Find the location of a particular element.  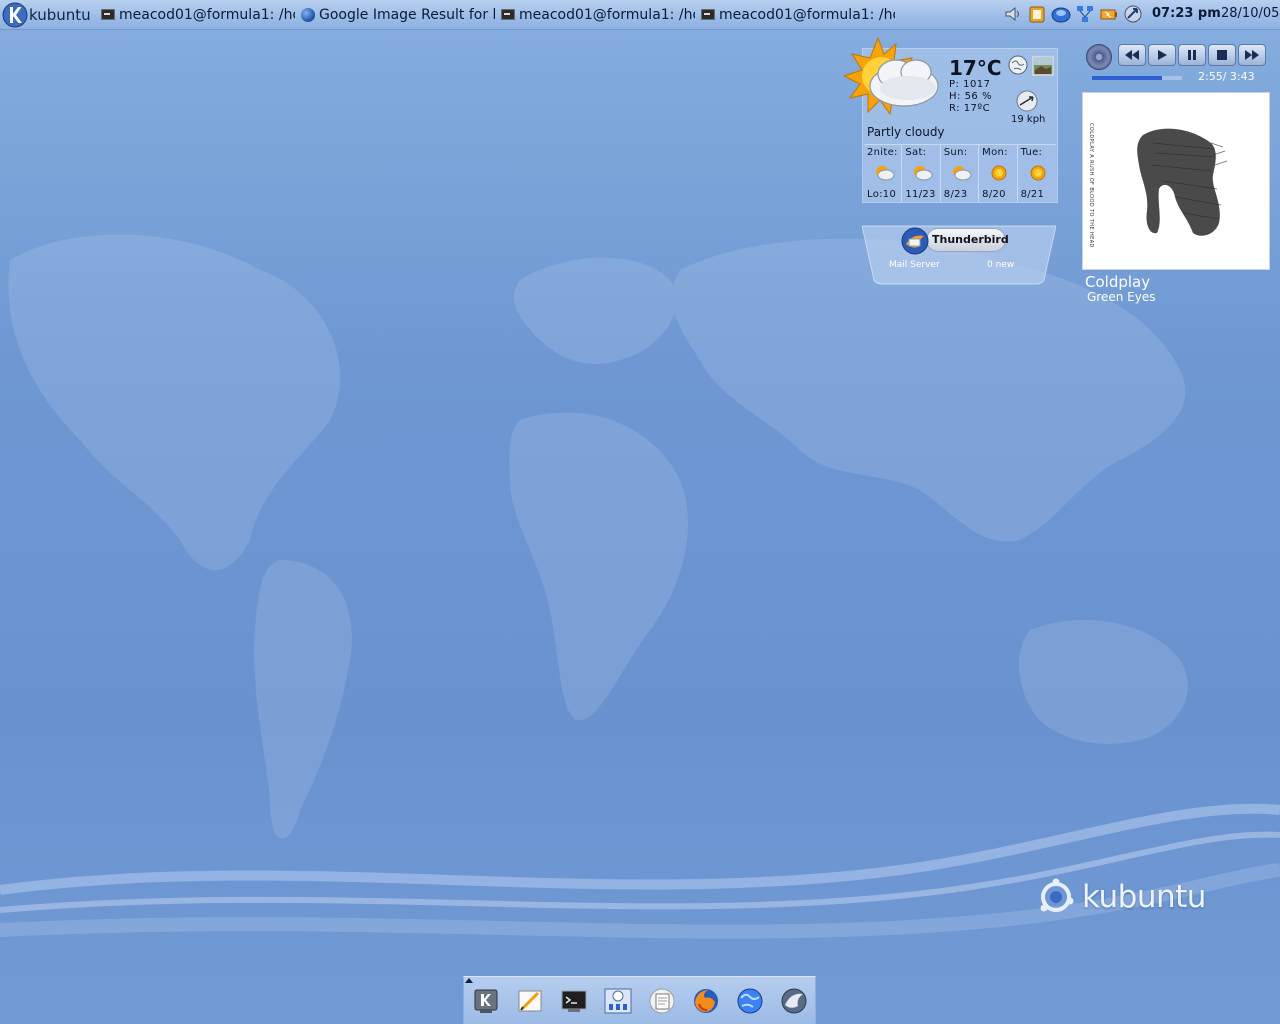

kubuntu-gear-icon is located at coordinates (1057, 895).